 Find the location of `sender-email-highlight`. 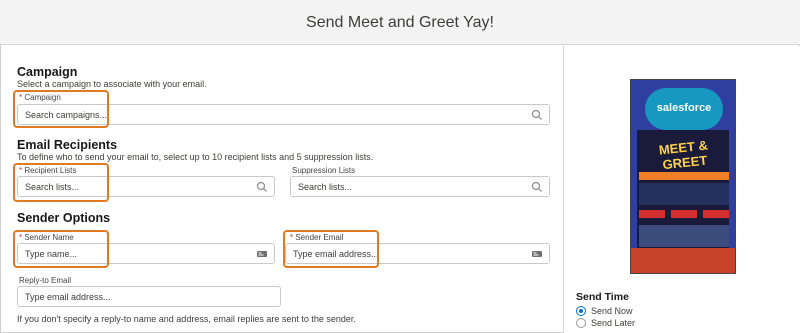

sender-email-highlight is located at coordinates (331, 249).